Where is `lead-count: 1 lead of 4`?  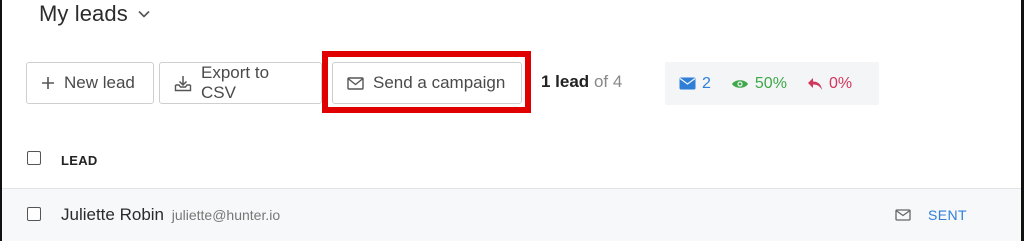
lead-count: 1 lead of 4 is located at coordinates (581, 82).